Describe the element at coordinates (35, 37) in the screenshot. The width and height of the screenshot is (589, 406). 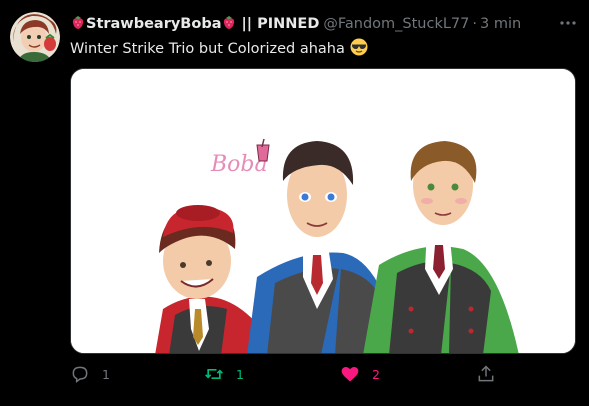
I see `avatar` at that location.